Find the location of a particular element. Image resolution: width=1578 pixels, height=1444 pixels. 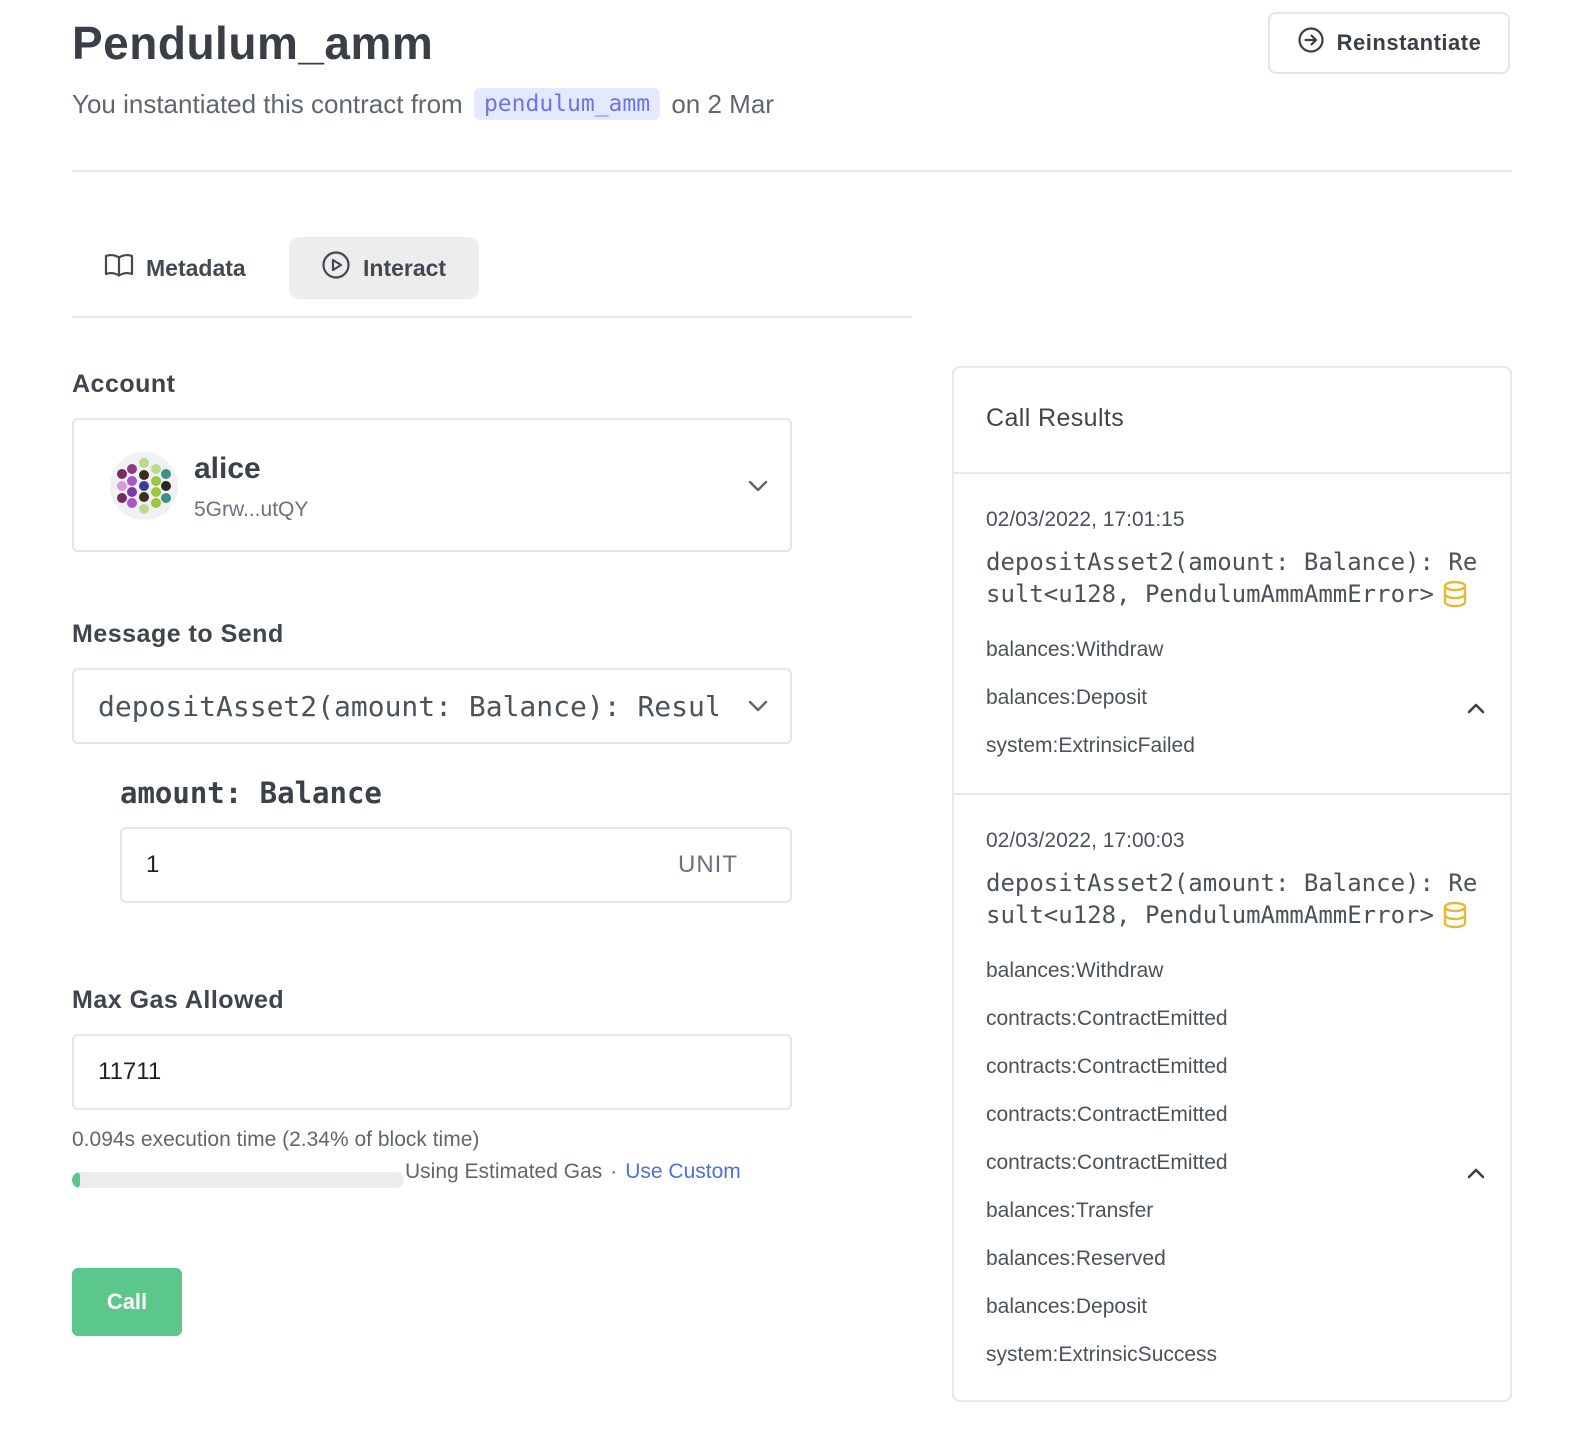

result-timestamp: 02/03/2022, 17:01:15 is located at coordinates (1085, 519).